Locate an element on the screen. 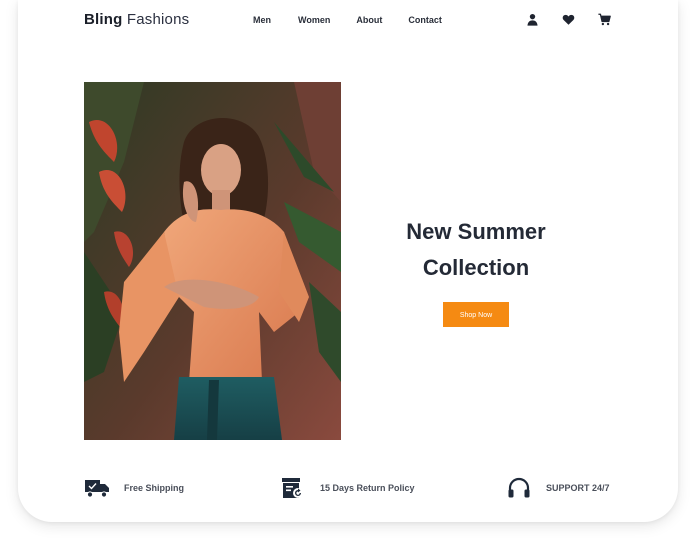  feature-support: SUPPORT 24/7 is located at coordinates (558, 488).